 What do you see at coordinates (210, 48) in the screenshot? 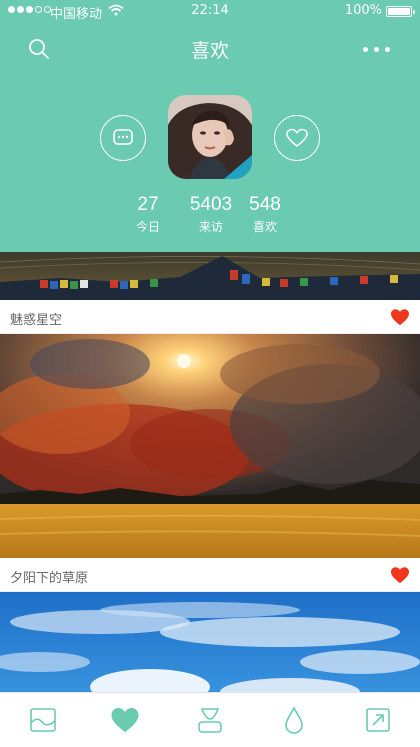
I see `nav-bar: 喜欢` at bounding box center [210, 48].